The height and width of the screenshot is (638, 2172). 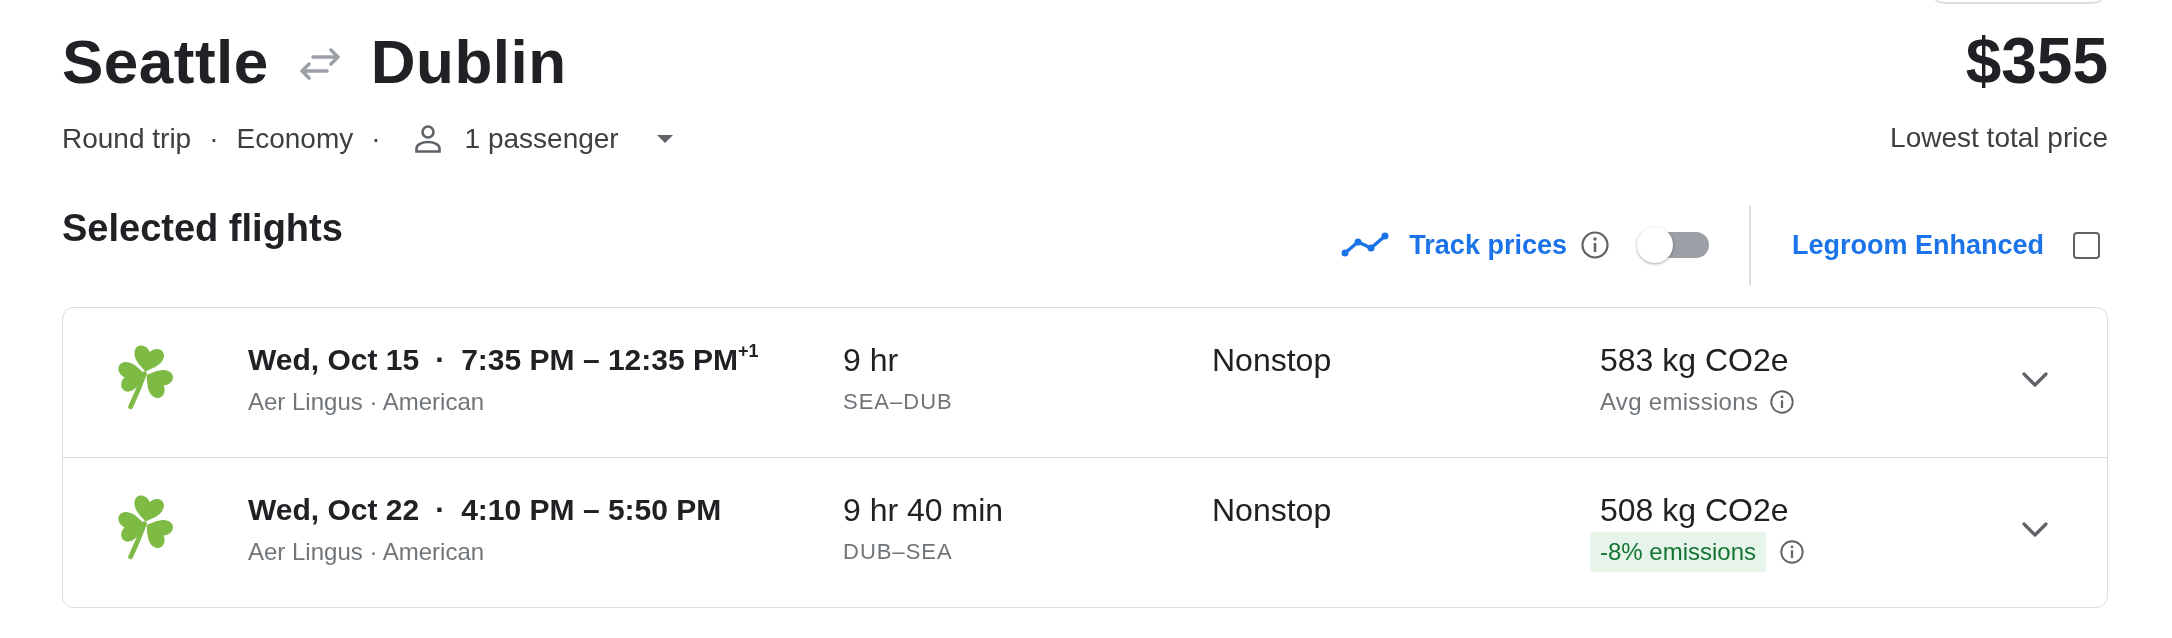 What do you see at coordinates (542, 139) in the screenshot?
I see `passenger-selector: 1 passenger` at bounding box center [542, 139].